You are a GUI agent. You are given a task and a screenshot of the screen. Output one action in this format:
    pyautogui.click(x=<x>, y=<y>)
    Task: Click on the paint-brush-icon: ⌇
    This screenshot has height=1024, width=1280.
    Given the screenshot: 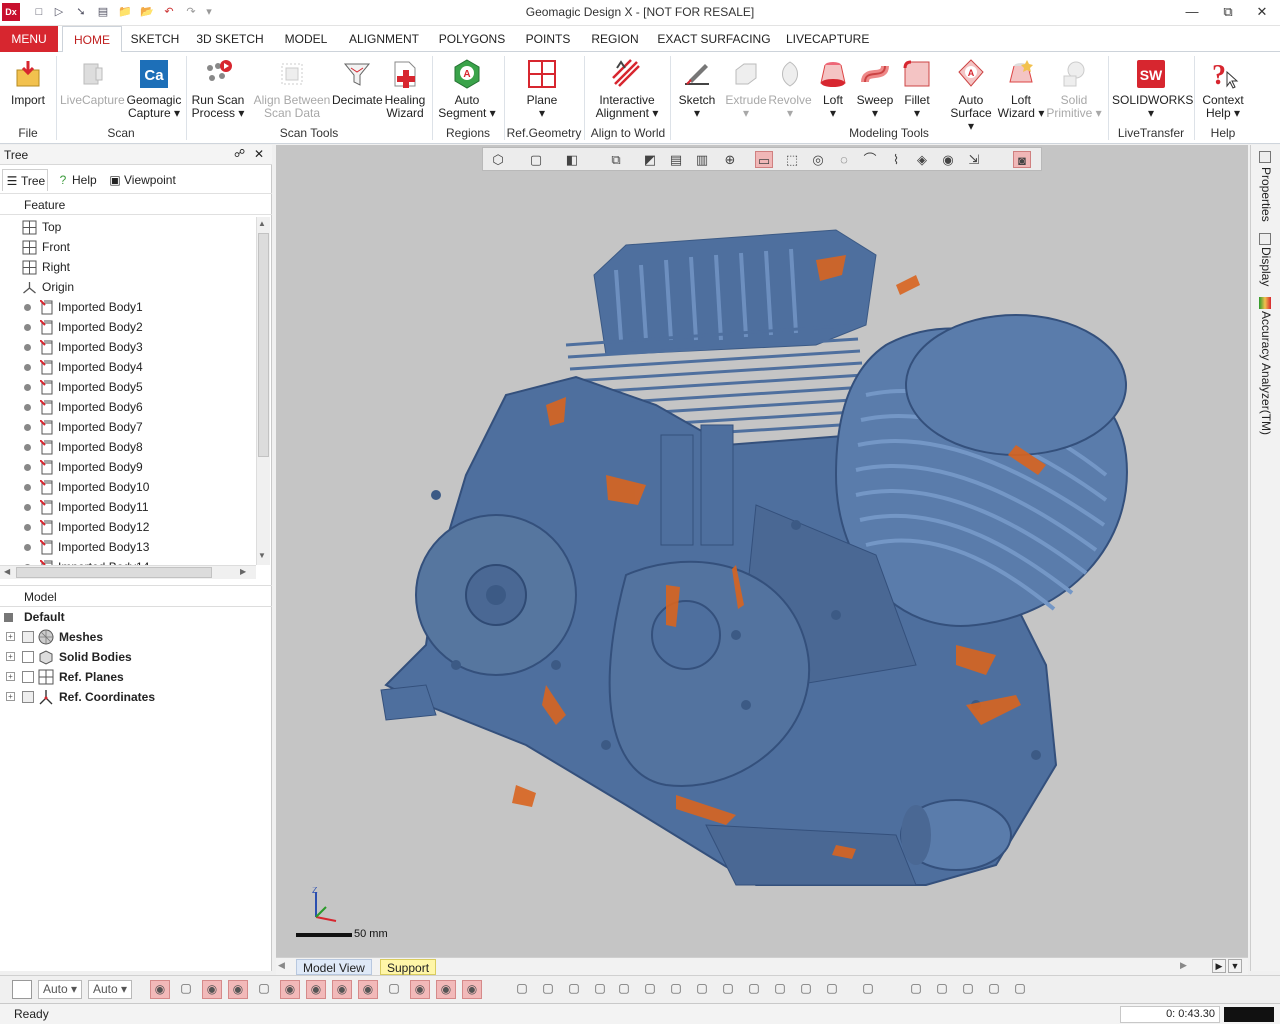 What is the action you would take?
    pyautogui.click(x=896, y=159)
    